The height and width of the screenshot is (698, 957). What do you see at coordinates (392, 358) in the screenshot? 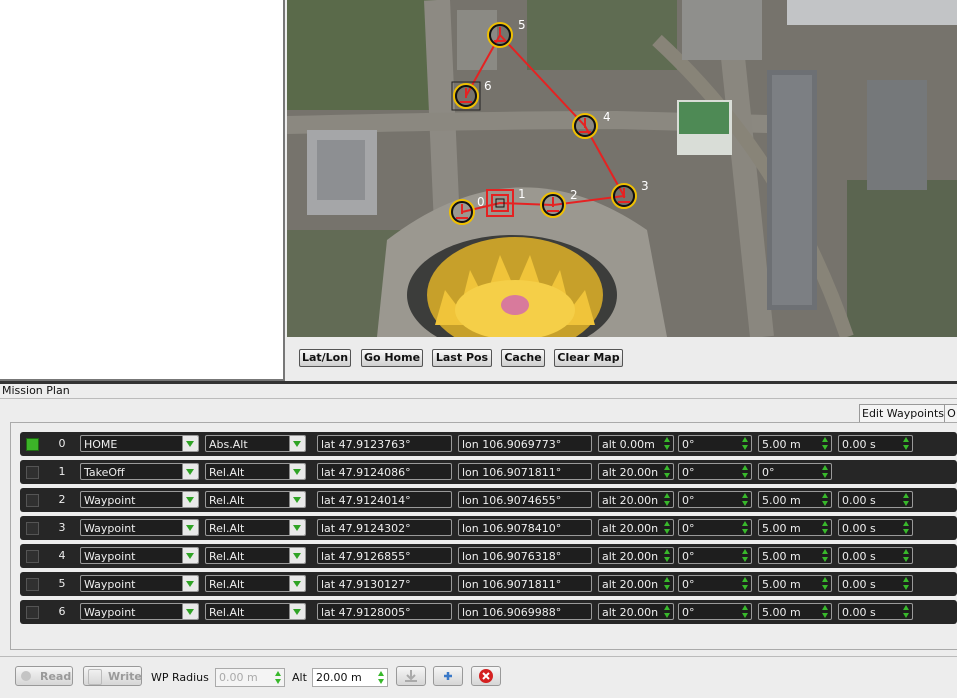
I see `go-home-button: Go Home` at bounding box center [392, 358].